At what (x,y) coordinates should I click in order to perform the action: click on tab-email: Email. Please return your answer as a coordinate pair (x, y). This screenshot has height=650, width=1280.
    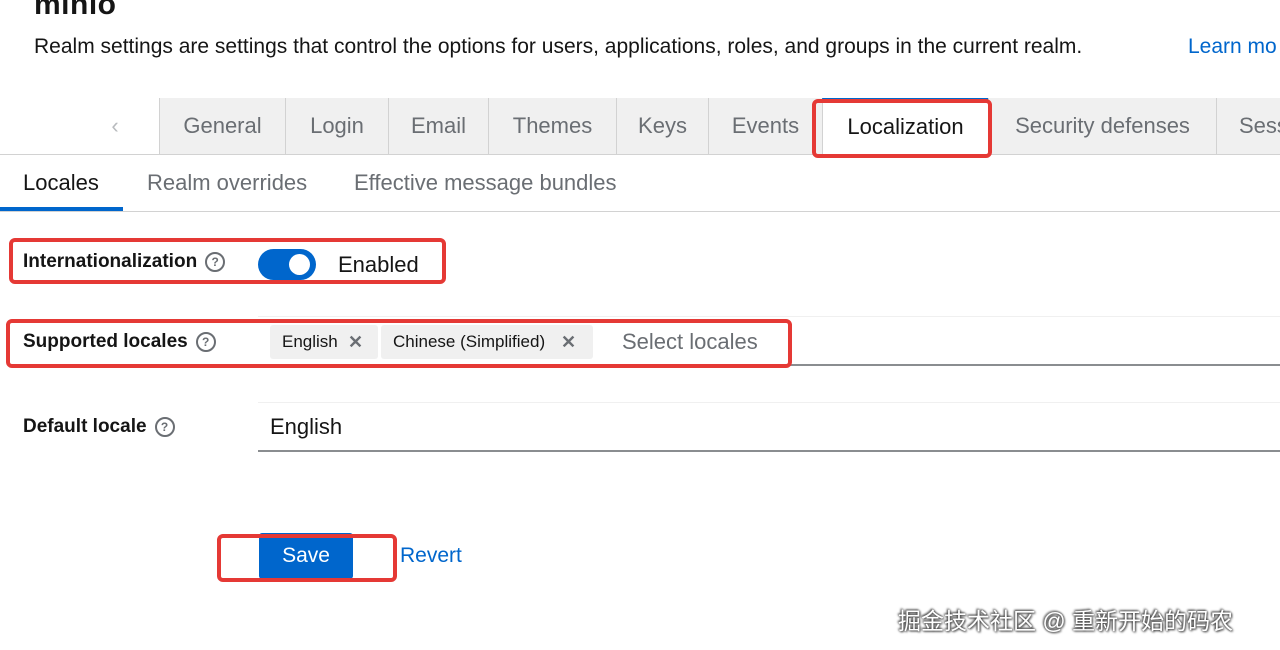
    Looking at the image, I should click on (438, 126).